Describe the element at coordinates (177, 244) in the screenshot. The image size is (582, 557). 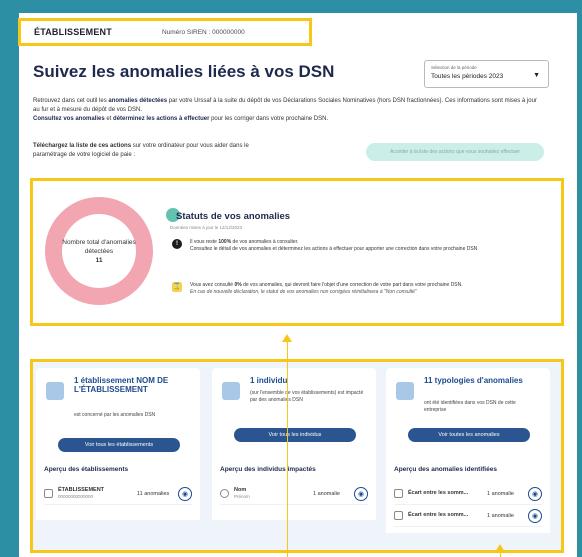
I see `alert-icon: !` at that location.